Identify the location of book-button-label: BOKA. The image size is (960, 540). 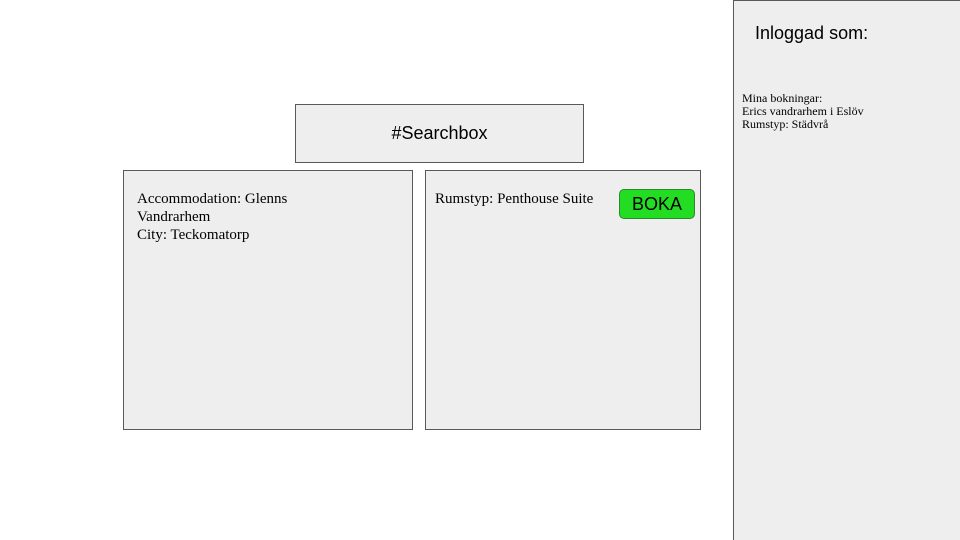
(657, 203).